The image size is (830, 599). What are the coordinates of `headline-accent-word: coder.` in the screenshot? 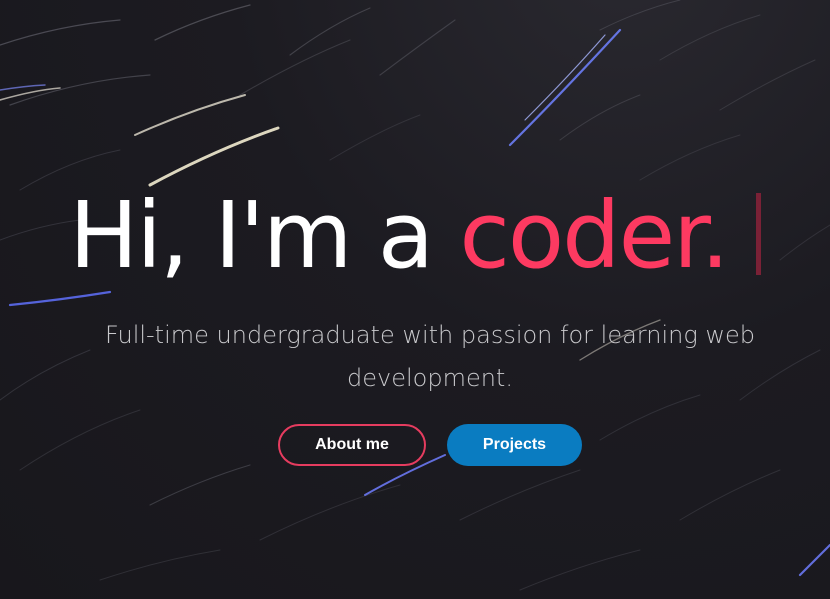 It's located at (594, 235).